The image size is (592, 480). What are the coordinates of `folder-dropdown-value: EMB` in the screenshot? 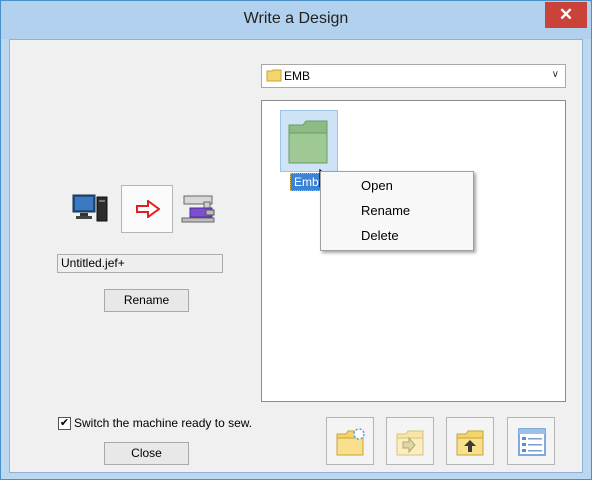 It's located at (297, 76).